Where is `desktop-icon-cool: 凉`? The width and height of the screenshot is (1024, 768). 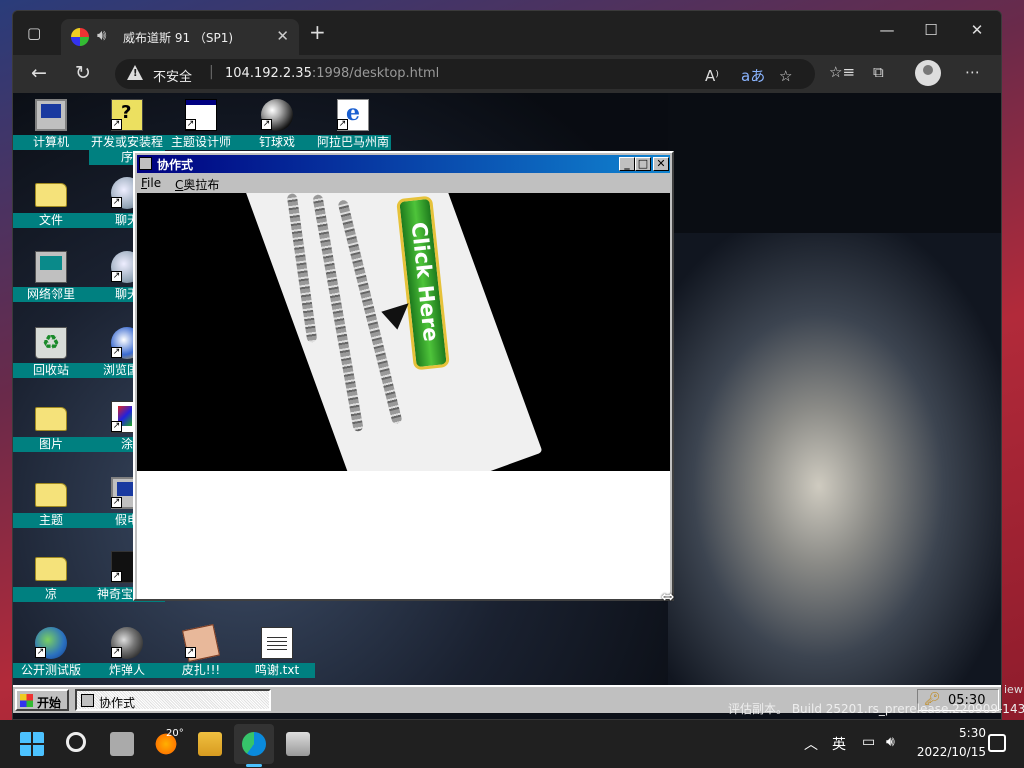 desktop-icon-cool: 凉 is located at coordinates (51, 587).